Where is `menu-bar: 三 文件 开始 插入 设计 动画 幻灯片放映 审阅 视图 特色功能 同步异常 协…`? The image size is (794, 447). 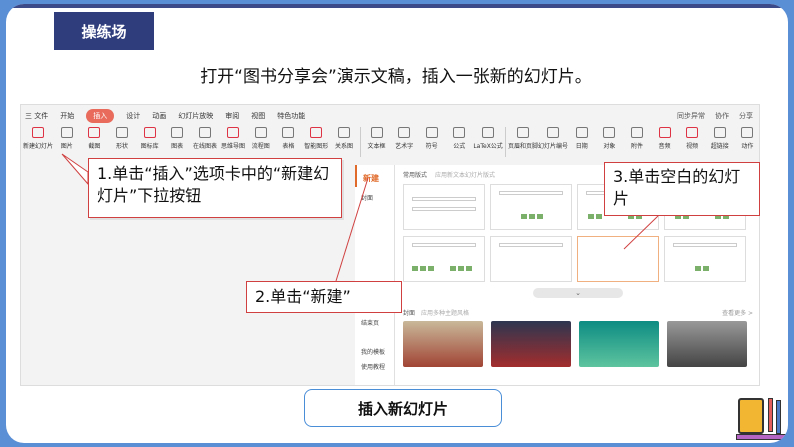
menu-bar: 三 文件 开始 插入 设计 动画 幻灯片放映 审阅 视图 特色功能 同步异常 协… is located at coordinates (390, 116).